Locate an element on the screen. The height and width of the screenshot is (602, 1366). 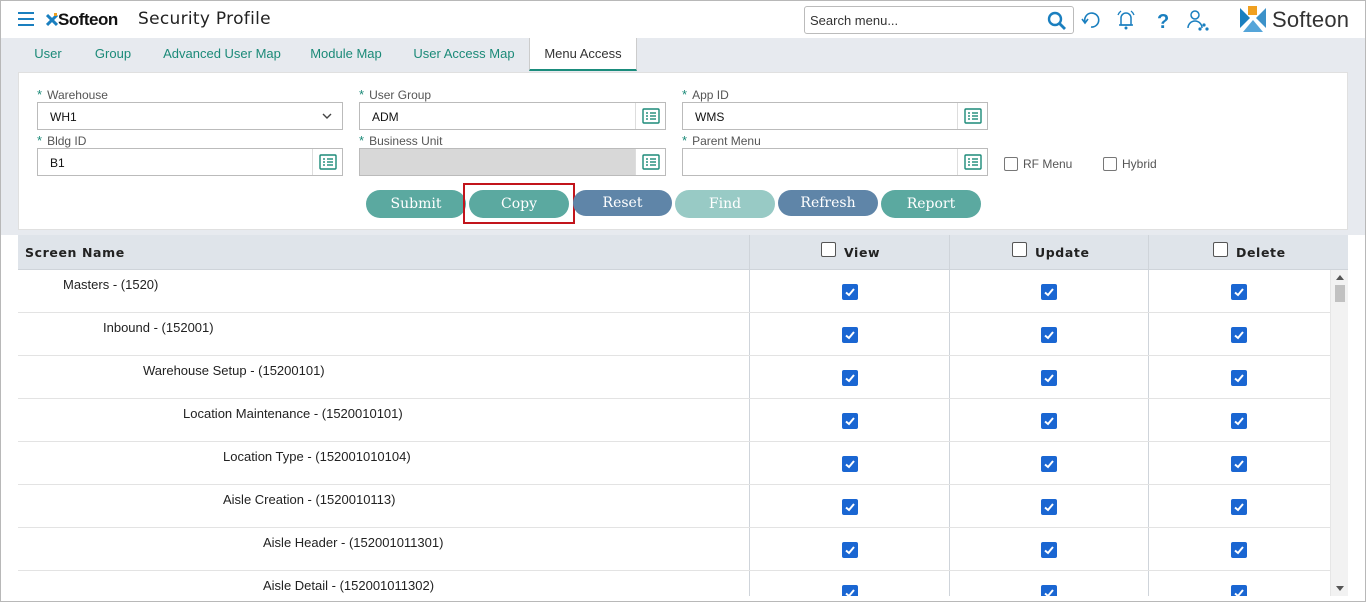
update-header: Update is located at coordinates (1051, 252).